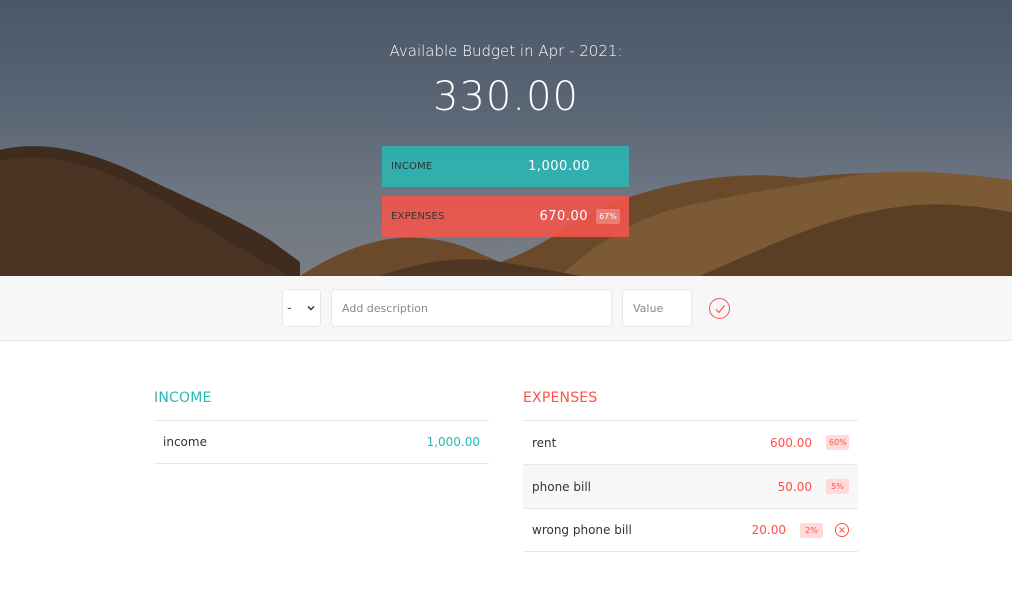 Image resolution: width=1012 pixels, height=592 pixels. I want to click on checkmark-icon, so click(720, 308).